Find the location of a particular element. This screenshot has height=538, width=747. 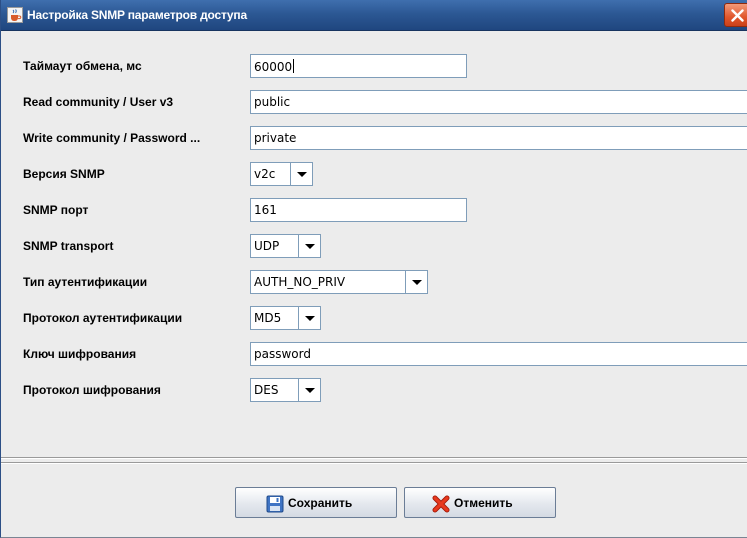

encryption-key-input: password is located at coordinates (498, 354).